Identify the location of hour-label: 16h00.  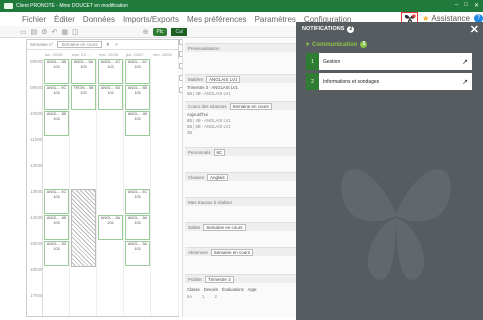
(36, 269).